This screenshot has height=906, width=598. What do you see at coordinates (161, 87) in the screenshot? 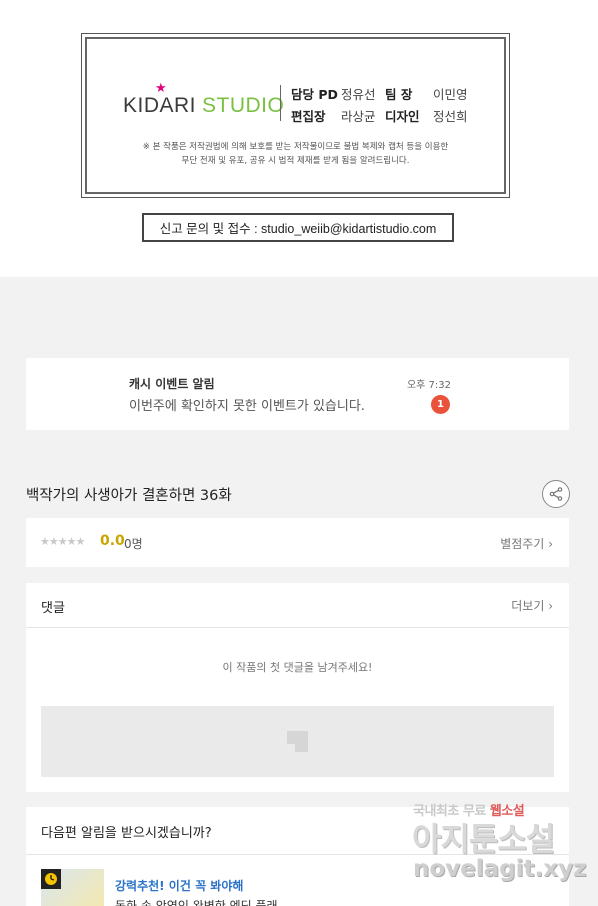
I see `star-icon: ★` at bounding box center [161, 87].